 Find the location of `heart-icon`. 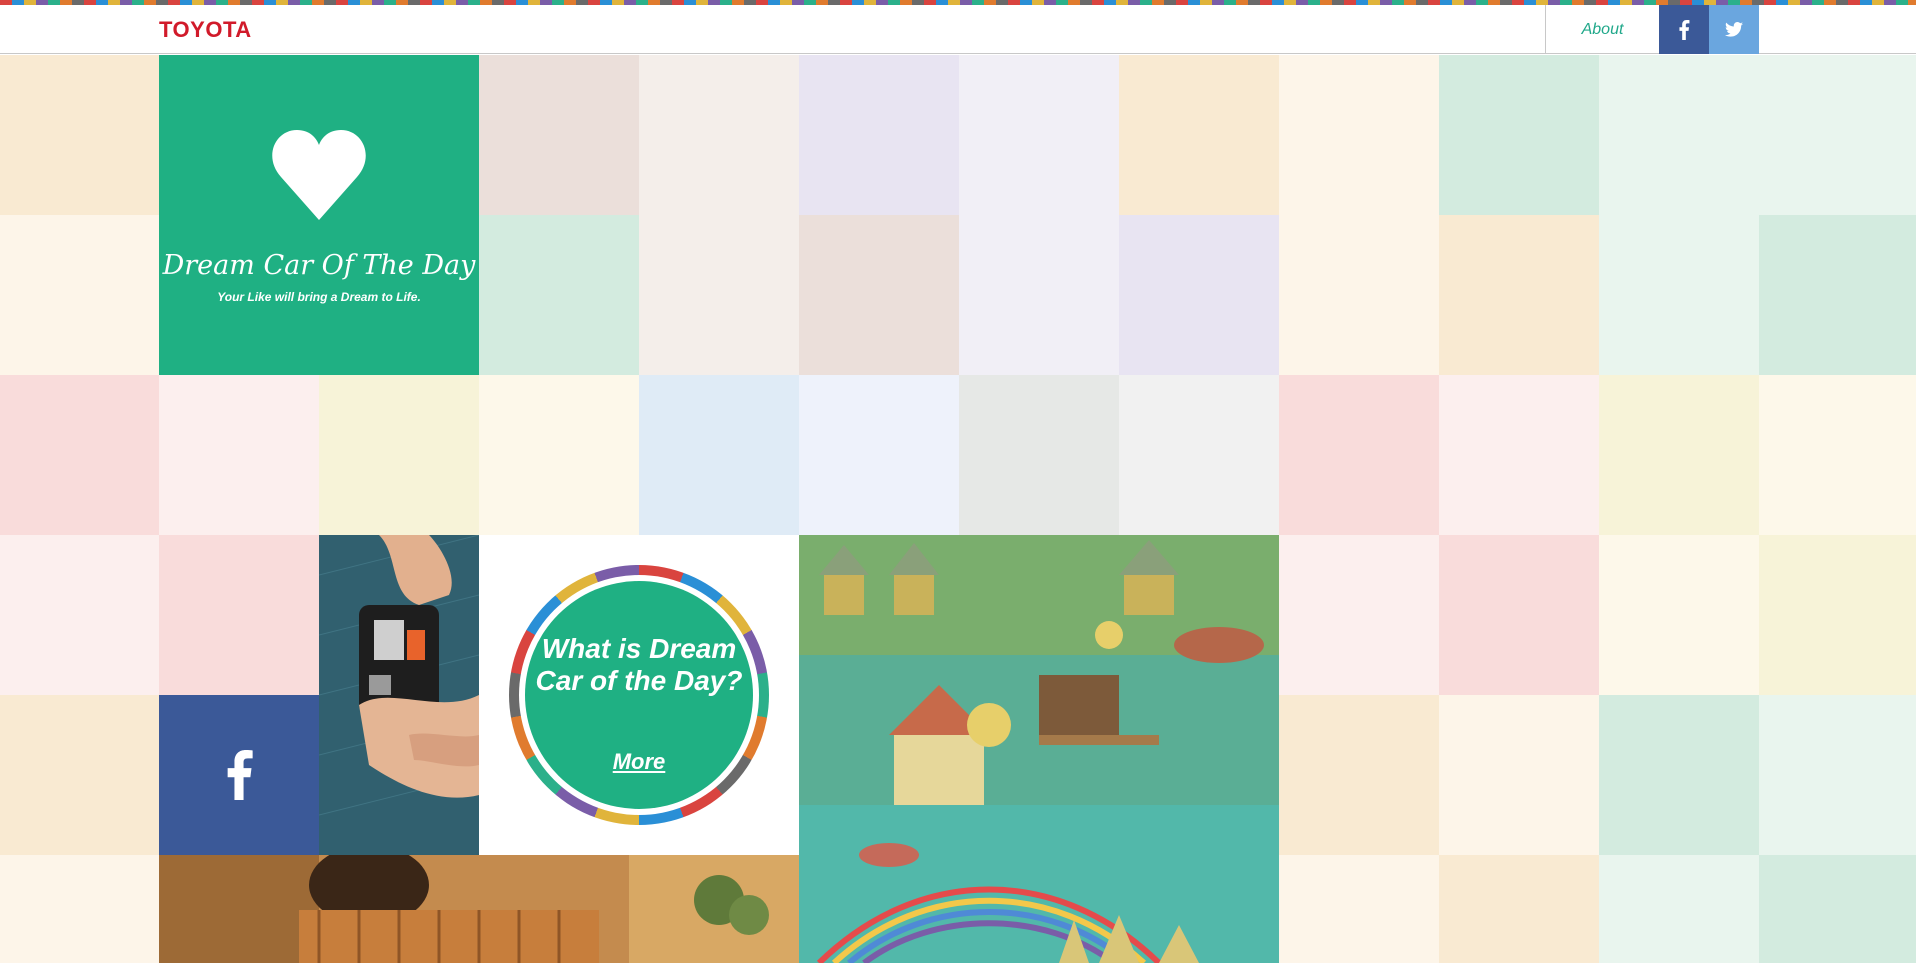

heart-icon is located at coordinates (319, 175).